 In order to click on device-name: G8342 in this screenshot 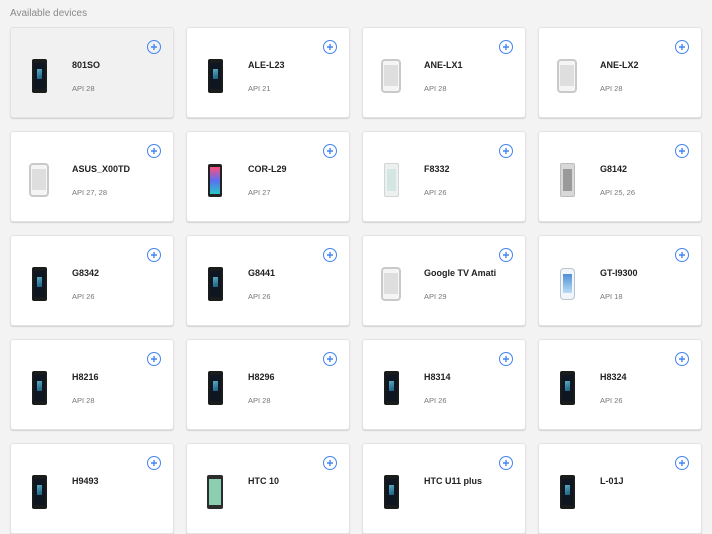, I will do `click(86, 273)`.